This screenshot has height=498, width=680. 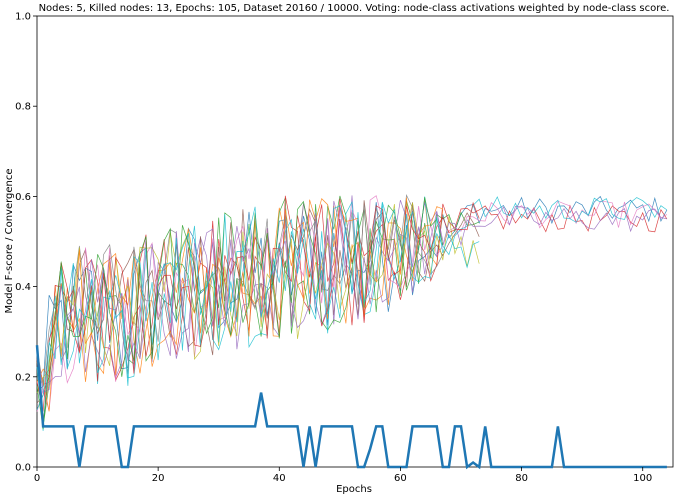 I want to click on y-tick-label: 0.6, so click(x=23, y=197).